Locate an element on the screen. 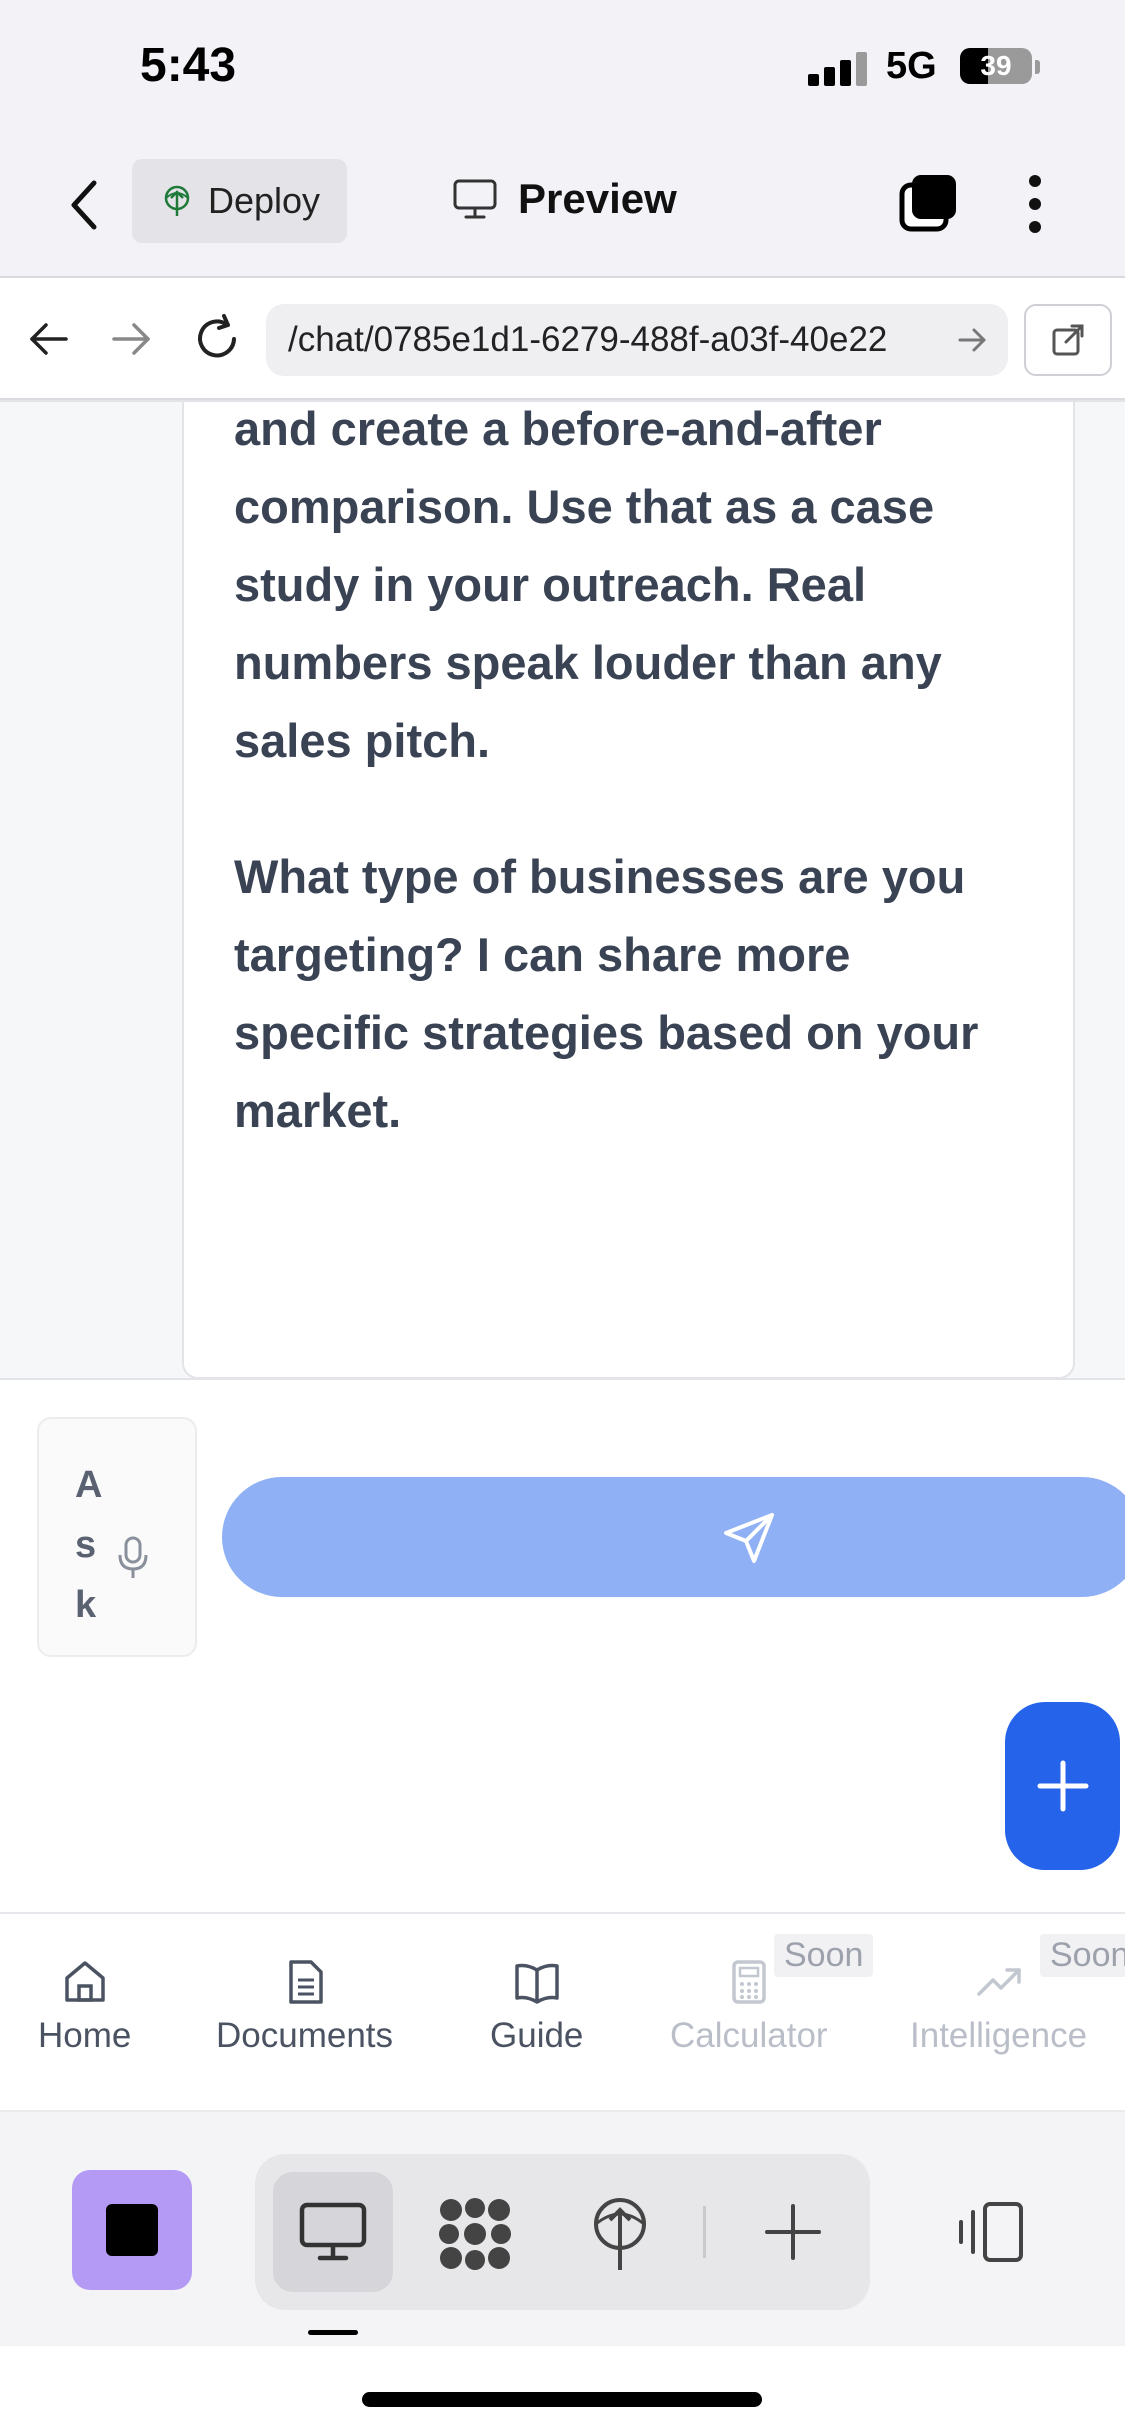  preview-tab: Preview is located at coordinates (564, 199).